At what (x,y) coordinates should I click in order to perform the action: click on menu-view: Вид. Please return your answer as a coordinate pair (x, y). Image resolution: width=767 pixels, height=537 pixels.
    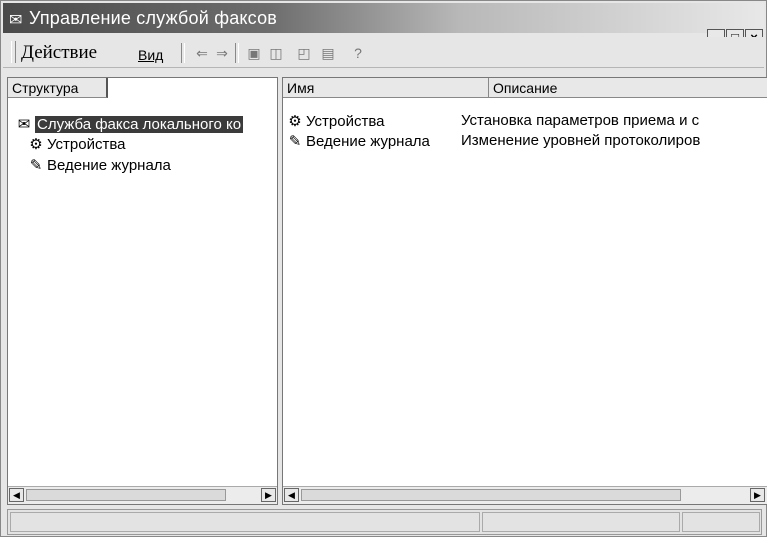
    Looking at the image, I should click on (150, 55).